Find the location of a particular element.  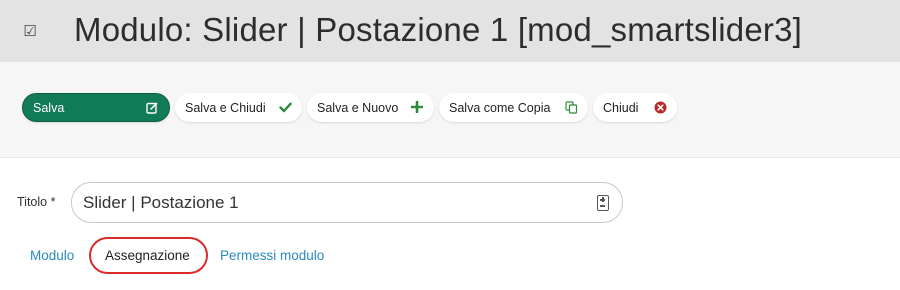

close-button: Chiudi is located at coordinates (635, 107).